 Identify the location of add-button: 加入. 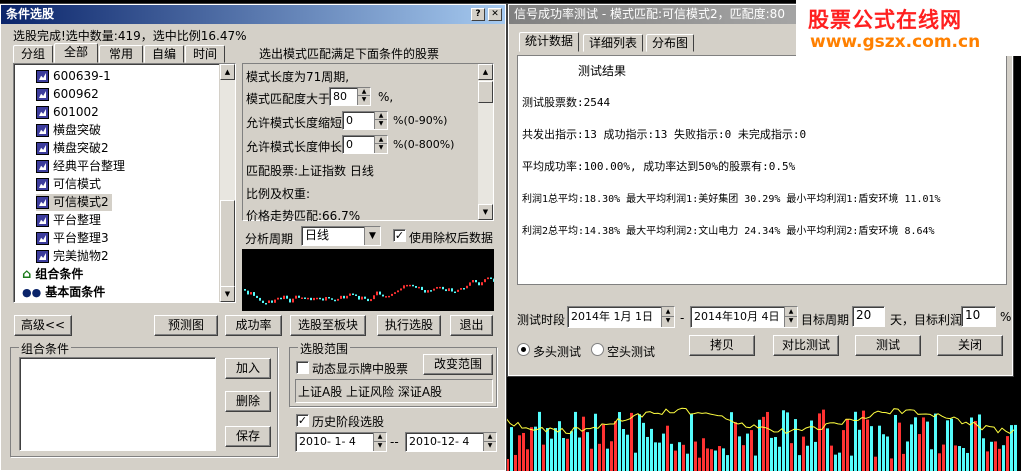
(248, 368).